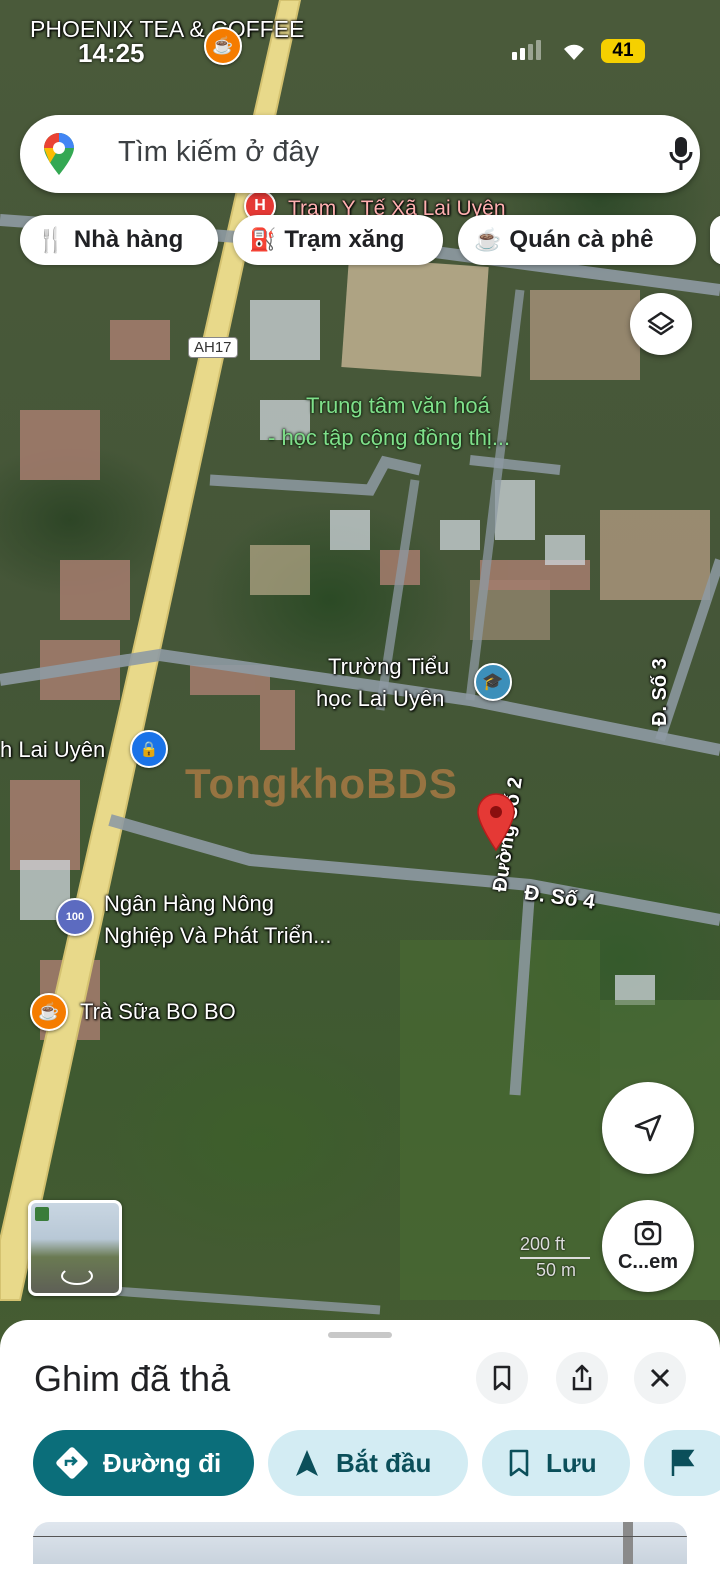  I want to click on status-bar: 14:25 41, so click(360, 50).